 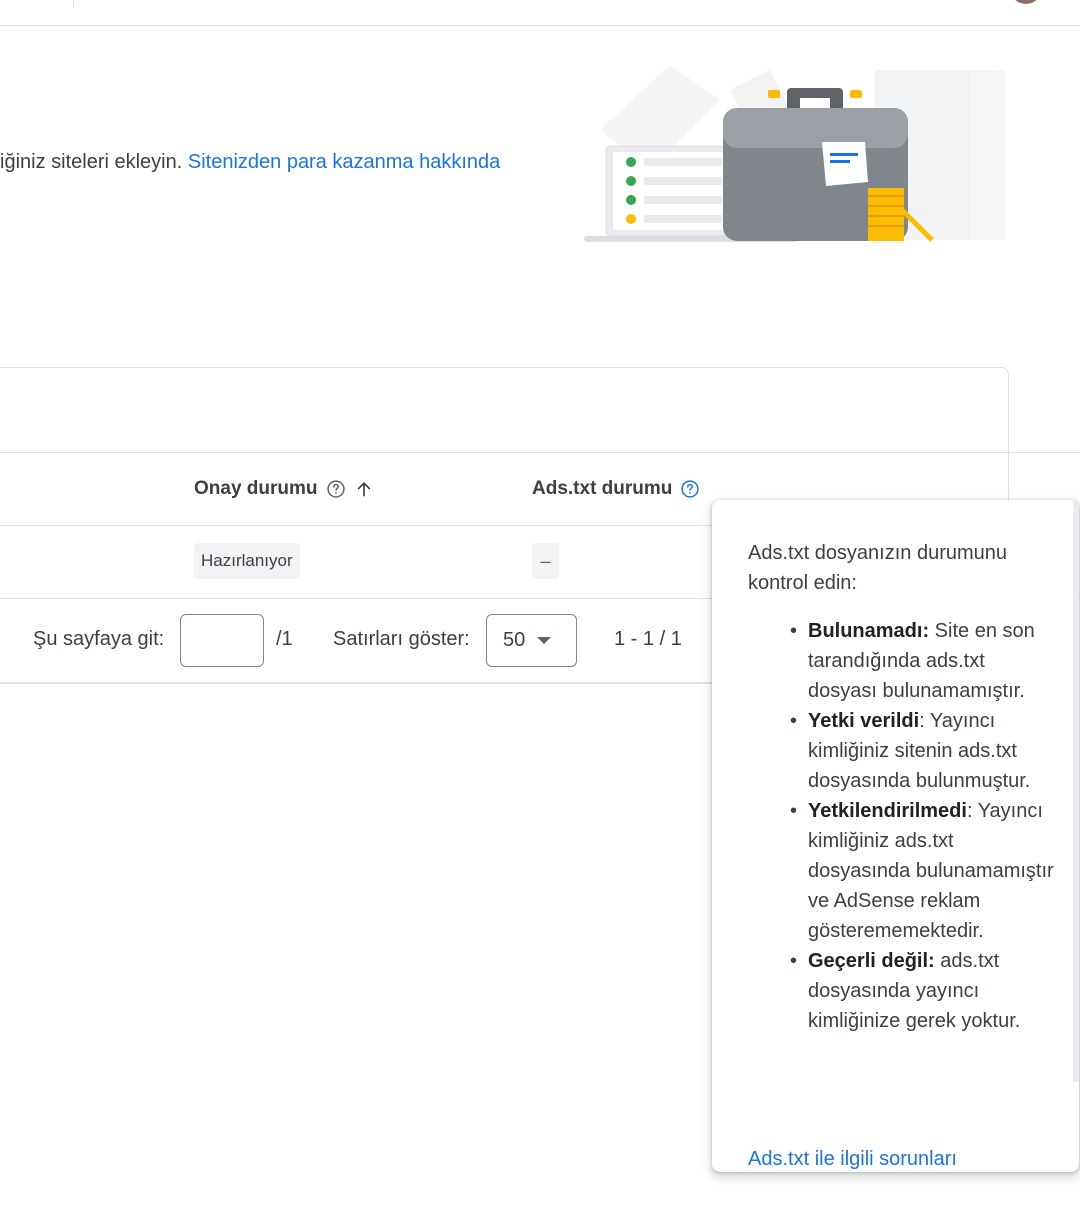 What do you see at coordinates (887, 811) in the screenshot?
I see `status-term: Yetkilendirilmedi` at bounding box center [887, 811].